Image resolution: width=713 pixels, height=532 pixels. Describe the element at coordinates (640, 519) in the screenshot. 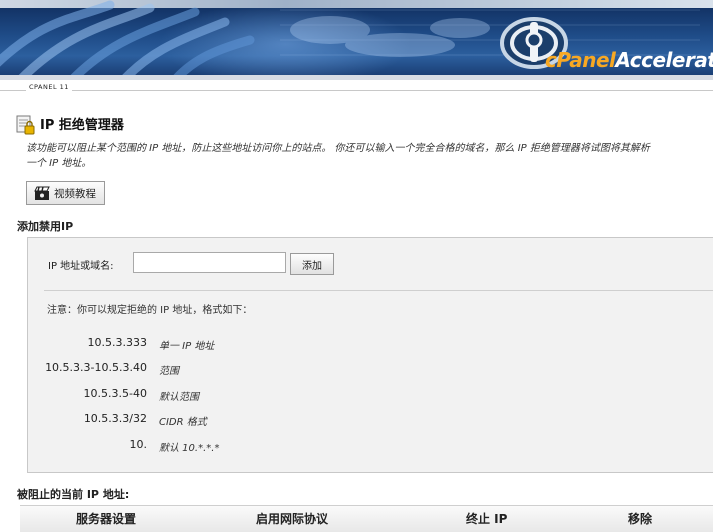

I see `column-header-remove: 移除` at that location.